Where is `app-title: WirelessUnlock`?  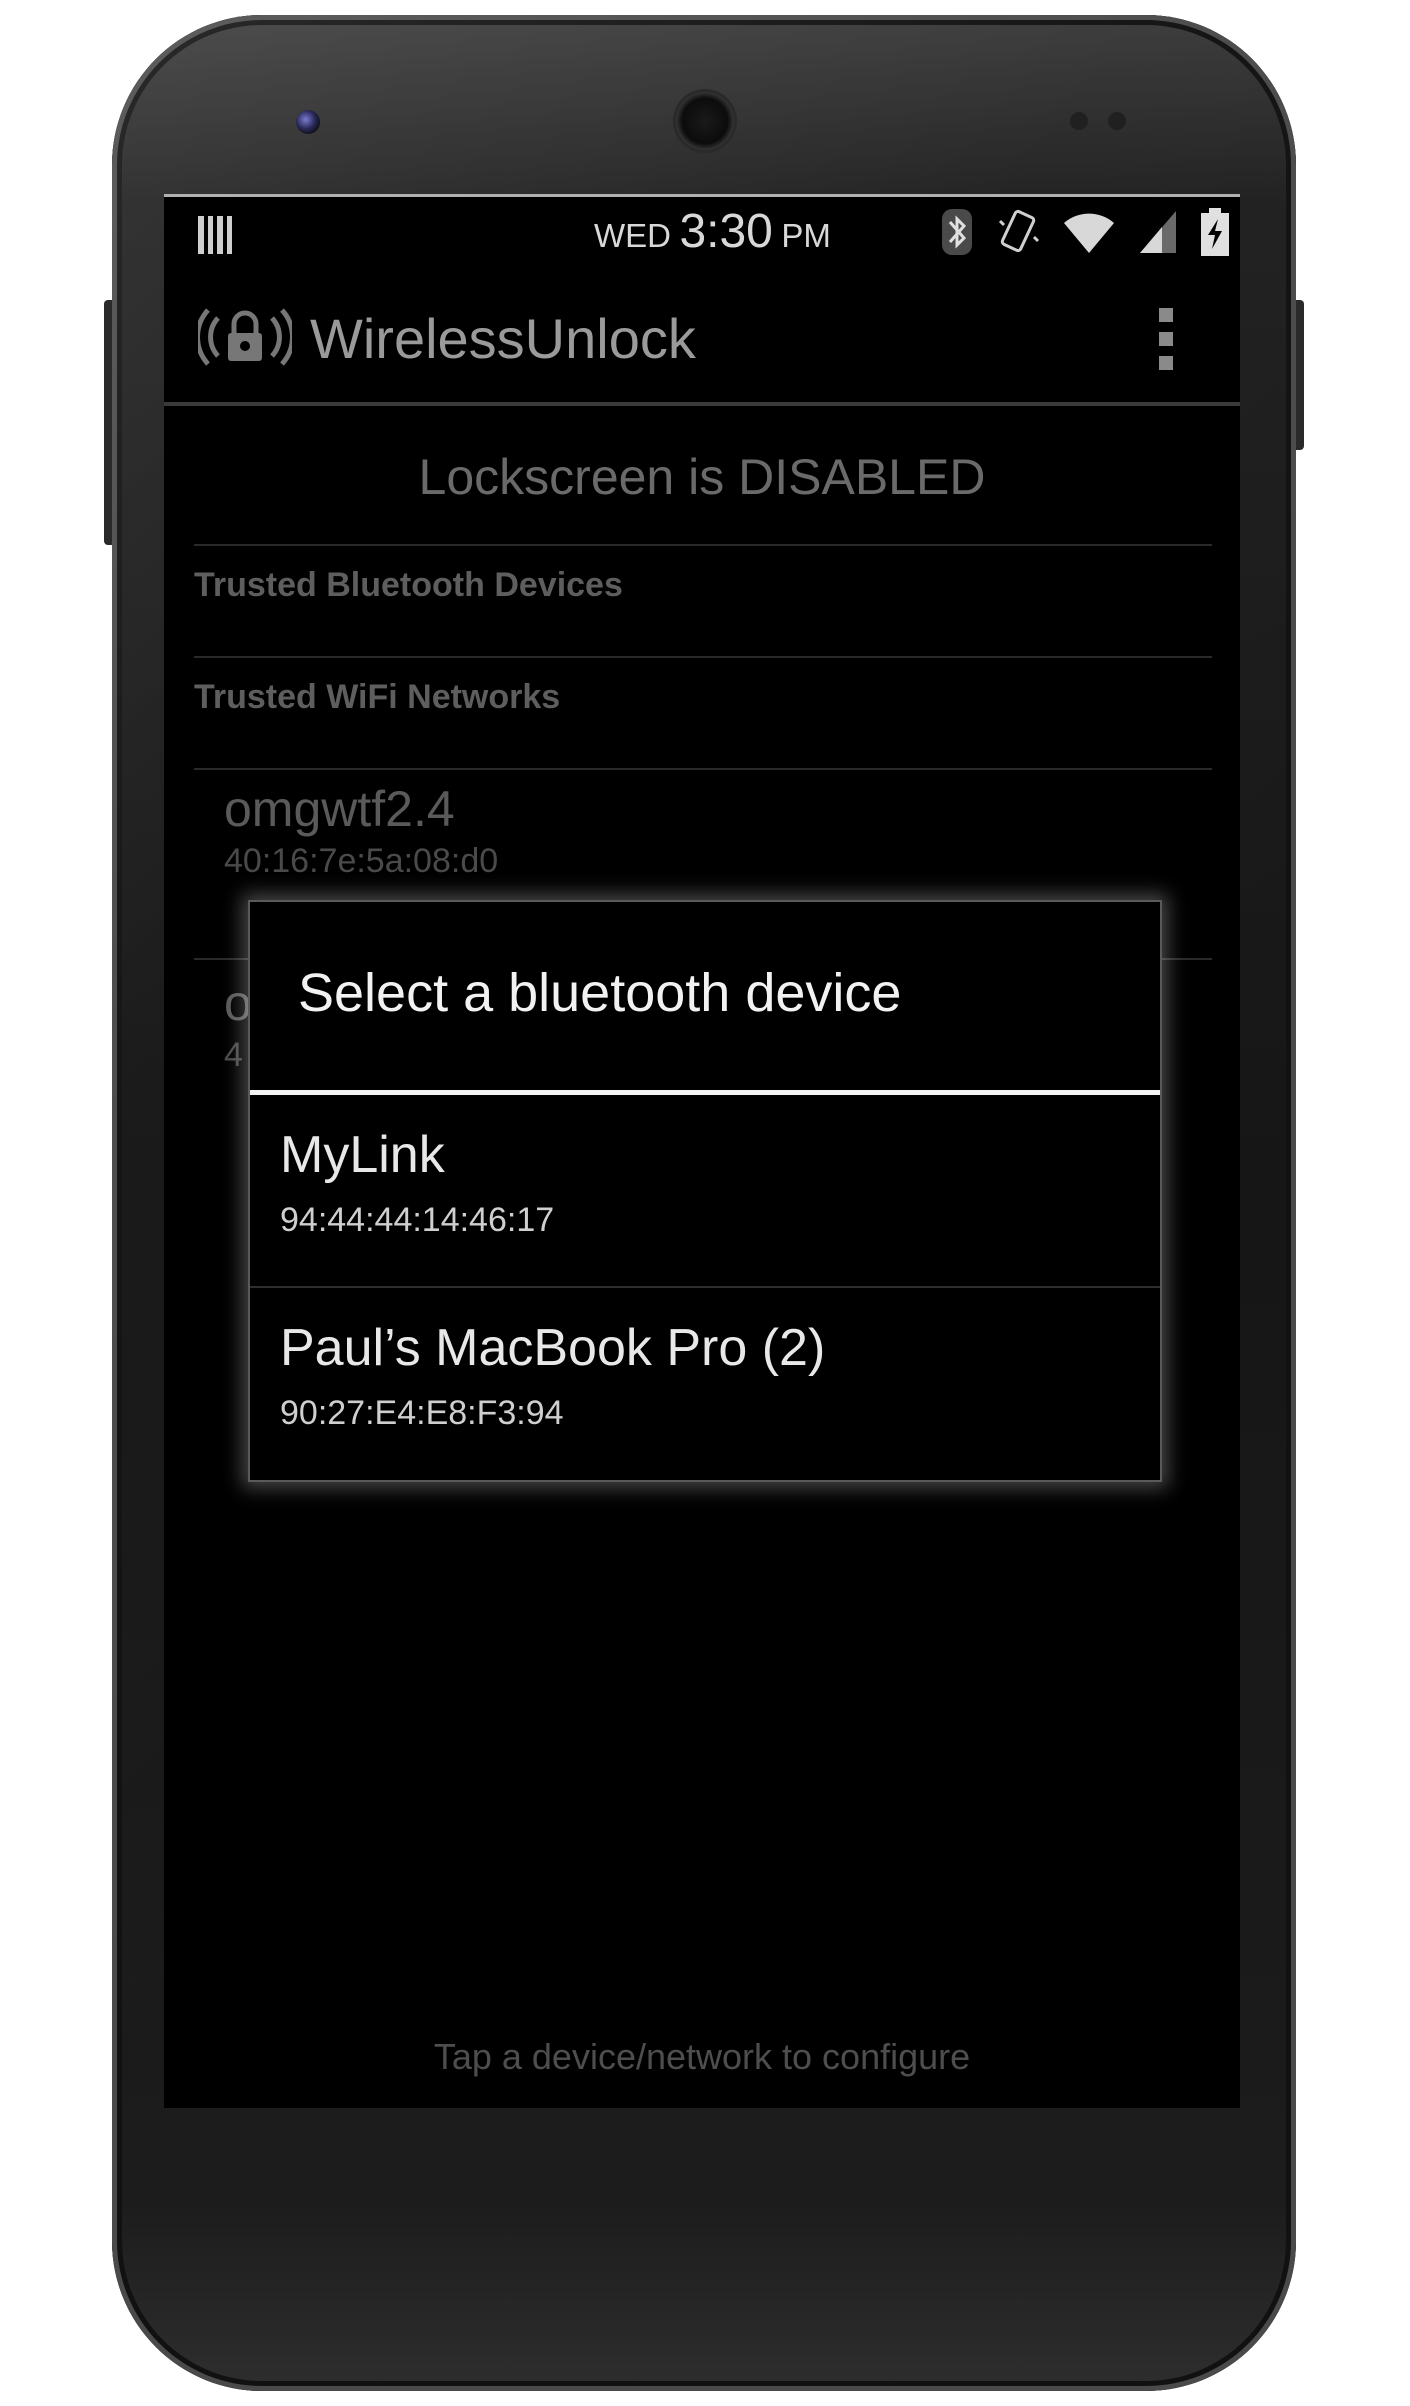 app-title: WirelessUnlock is located at coordinates (503, 338).